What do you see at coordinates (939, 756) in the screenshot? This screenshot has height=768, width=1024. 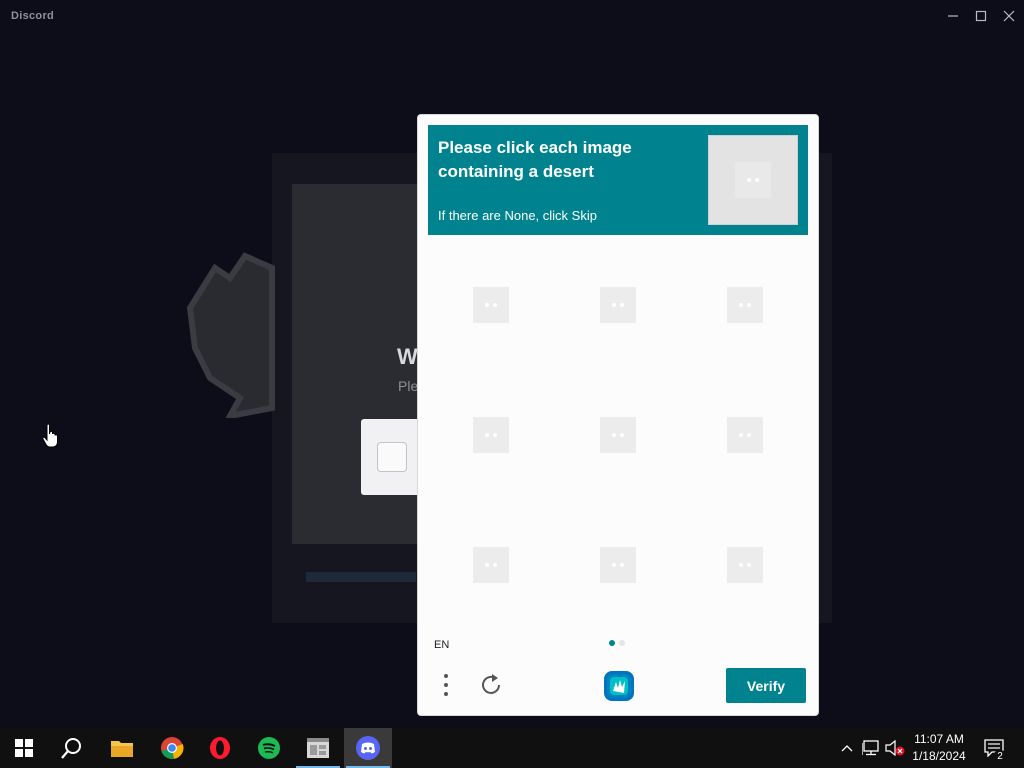 I see `clock-date: 1/18/2024` at bounding box center [939, 756].